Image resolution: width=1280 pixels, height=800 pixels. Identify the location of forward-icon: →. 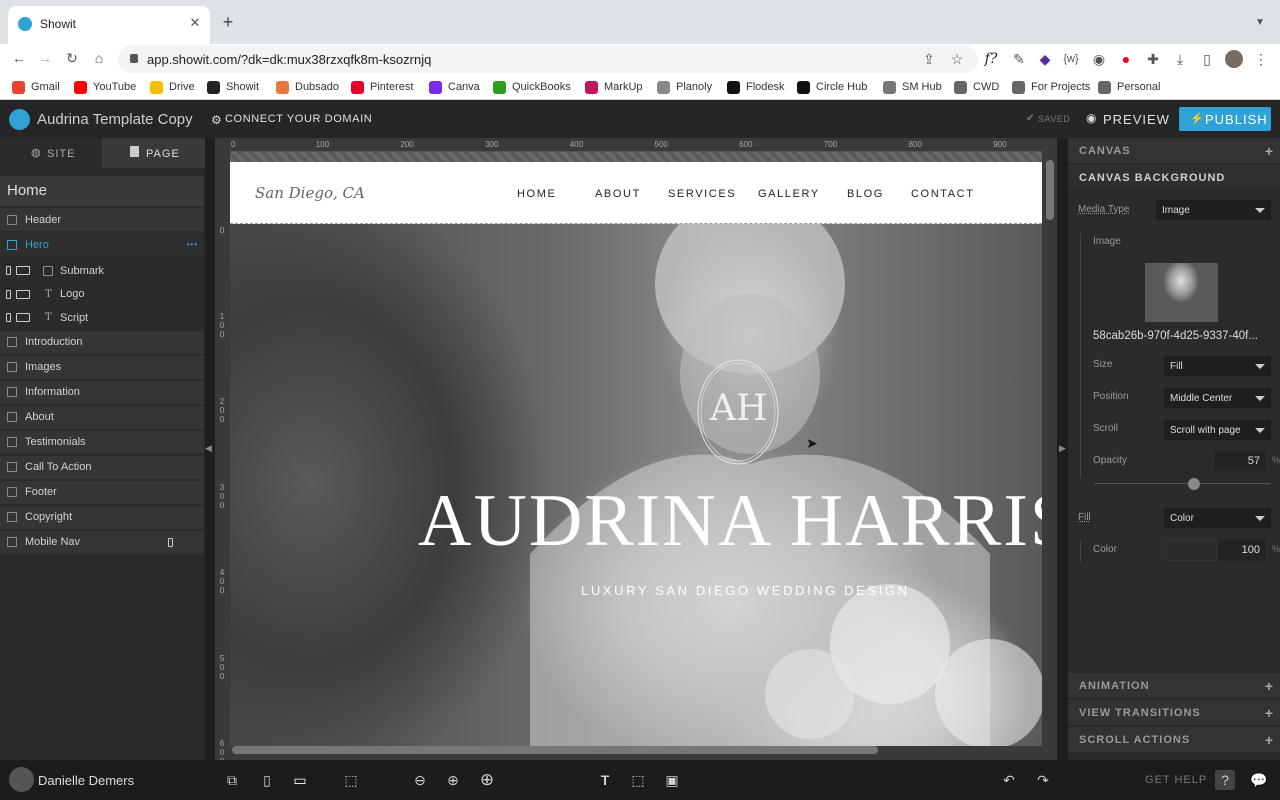
(45, 58).